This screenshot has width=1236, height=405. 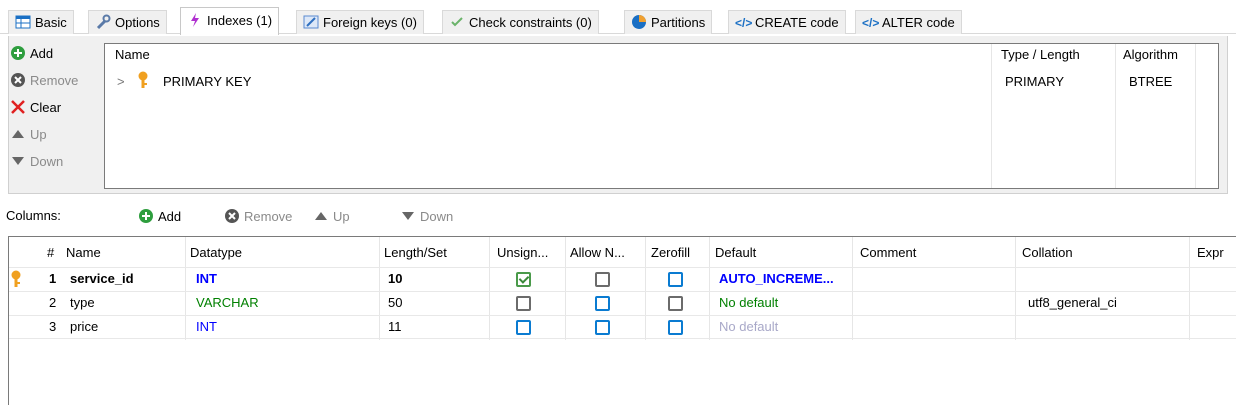 I want to click on column-add-button: Add, so click(x=159, y=216).